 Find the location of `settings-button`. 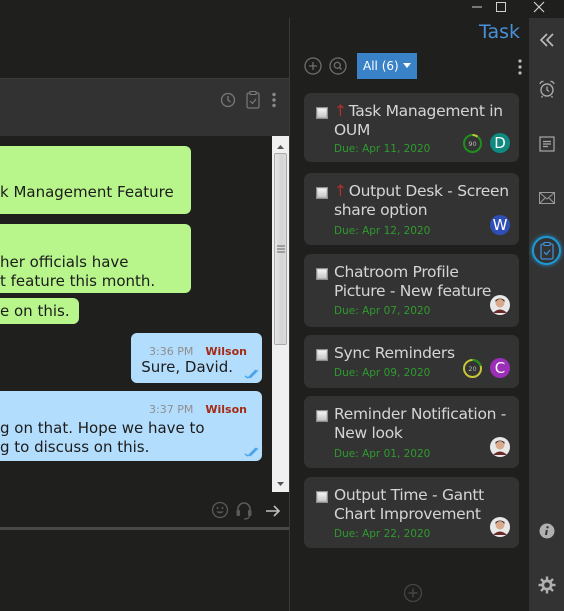

settings-button is located at coordinates (546, 585).